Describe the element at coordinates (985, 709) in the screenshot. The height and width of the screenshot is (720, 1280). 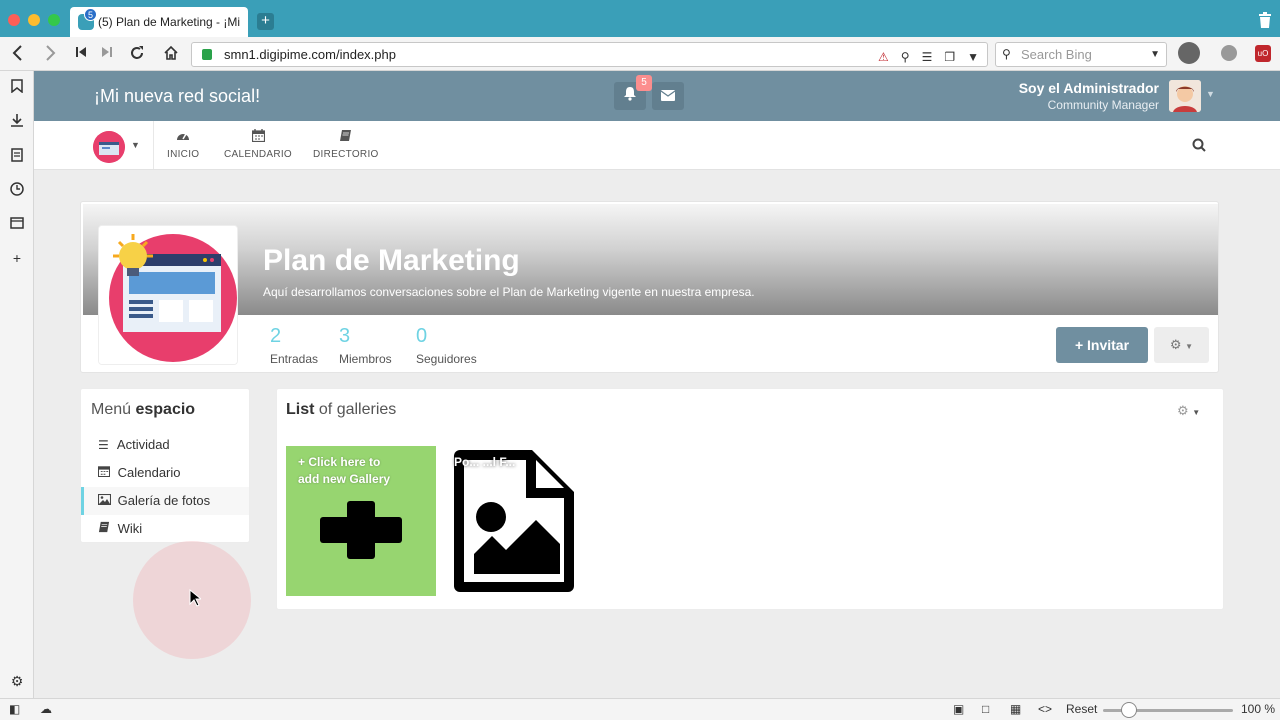
I see `tile-icon: □` at that location.